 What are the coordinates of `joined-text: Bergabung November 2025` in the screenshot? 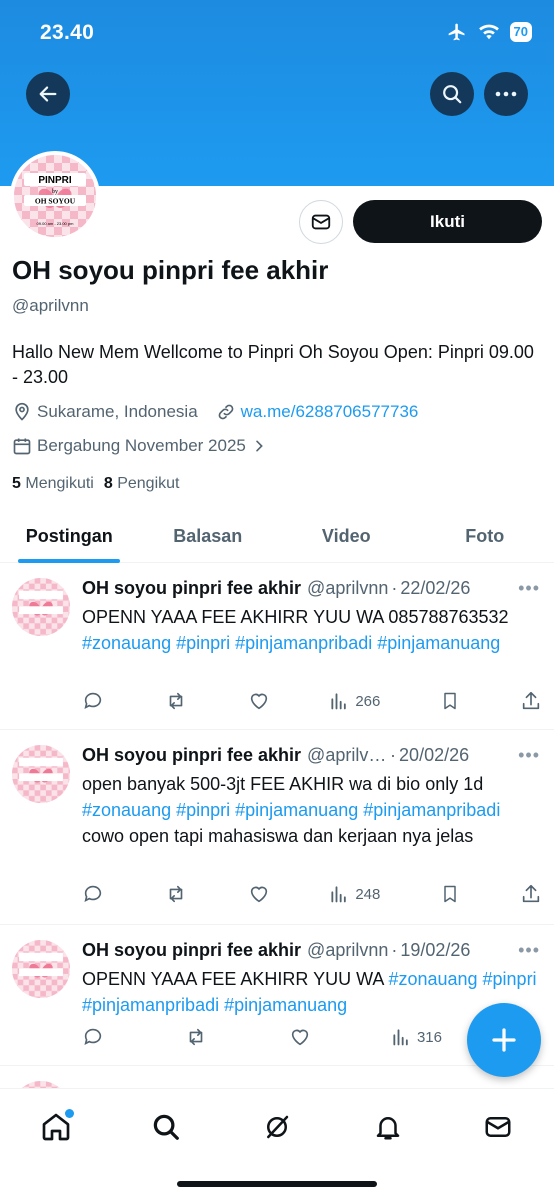 It's located at (141, 445).